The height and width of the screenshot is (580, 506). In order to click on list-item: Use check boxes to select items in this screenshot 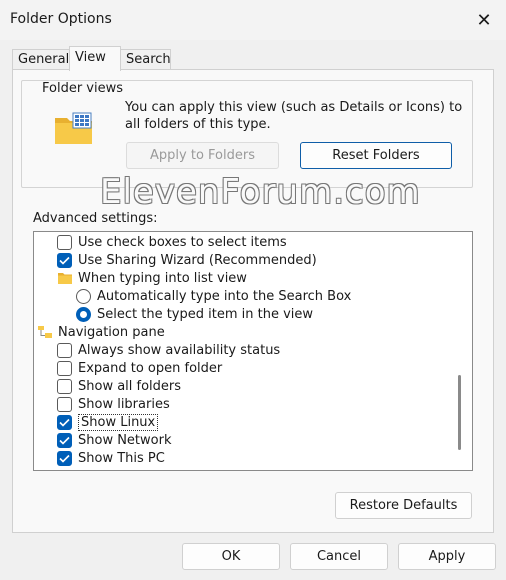, I will do `click(172, 242)`.